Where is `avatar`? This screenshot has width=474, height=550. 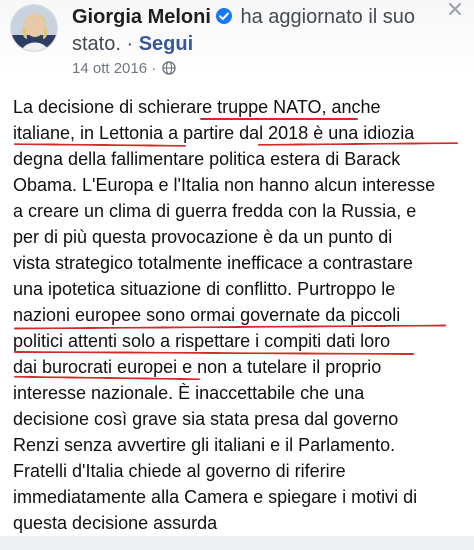
avatar is located at coordinates (34, 28).